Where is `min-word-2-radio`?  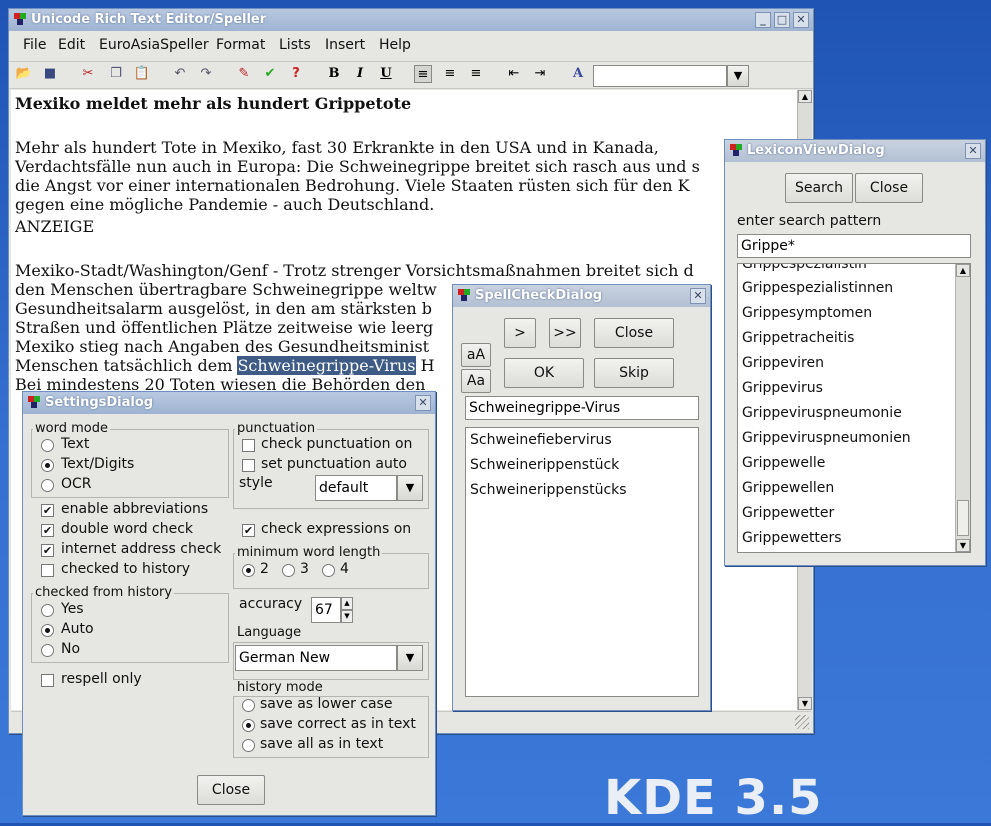 min-word-2-radio is located at coordinates (248, 570).